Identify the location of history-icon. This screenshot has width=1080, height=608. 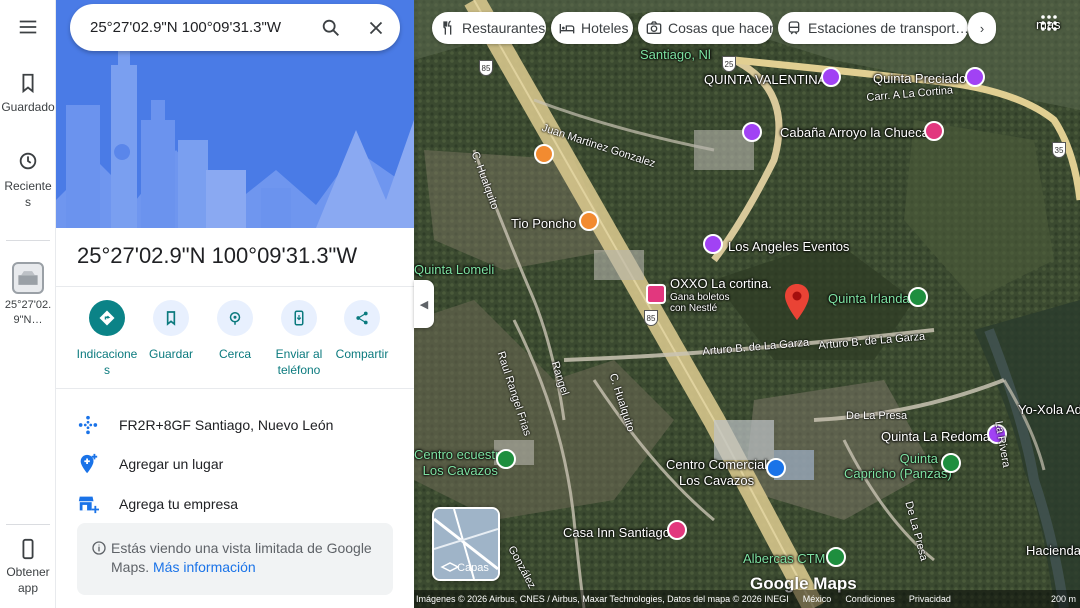
(28, 161).